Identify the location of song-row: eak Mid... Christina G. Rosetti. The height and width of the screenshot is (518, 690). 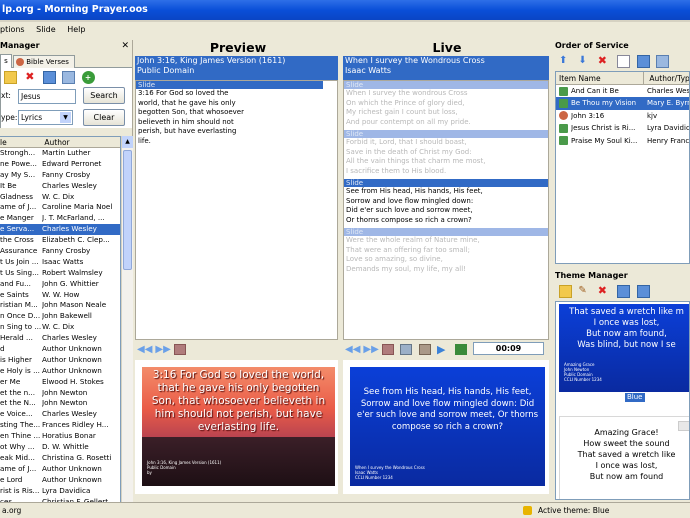
(60, 458).